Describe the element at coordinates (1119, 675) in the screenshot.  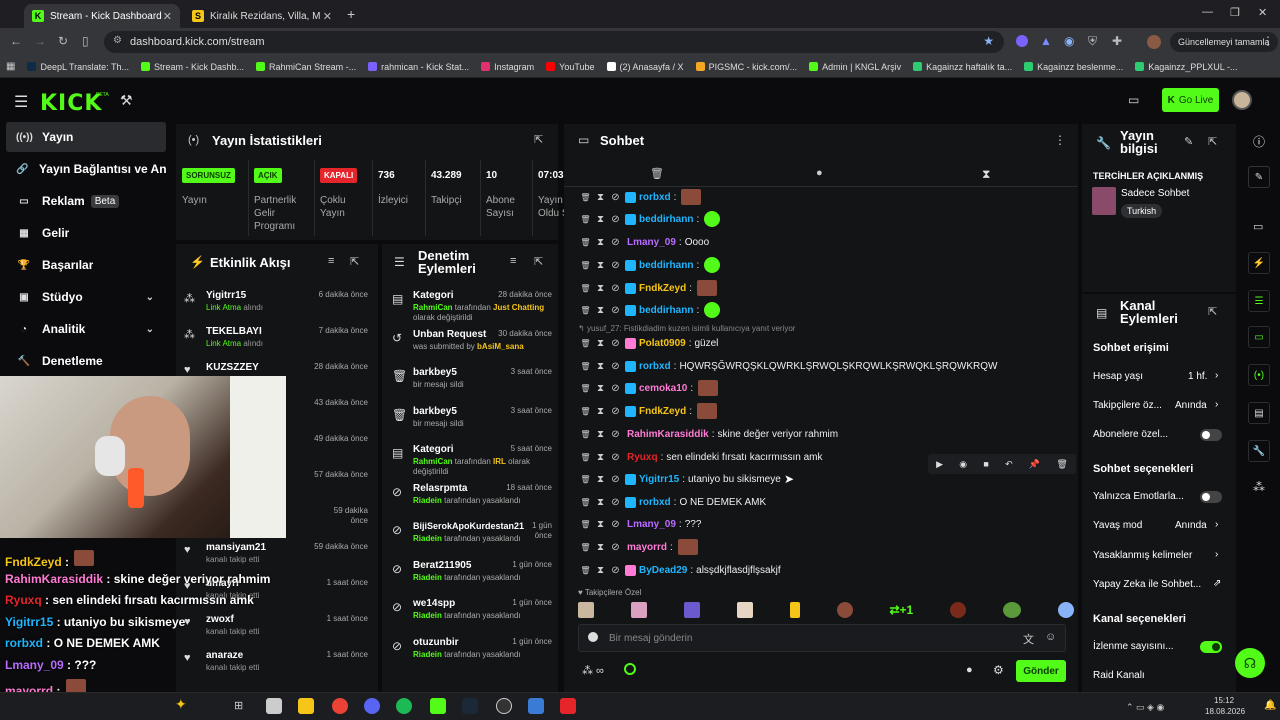
I see `raid-channel-link: Raid Kanalı` at that location.